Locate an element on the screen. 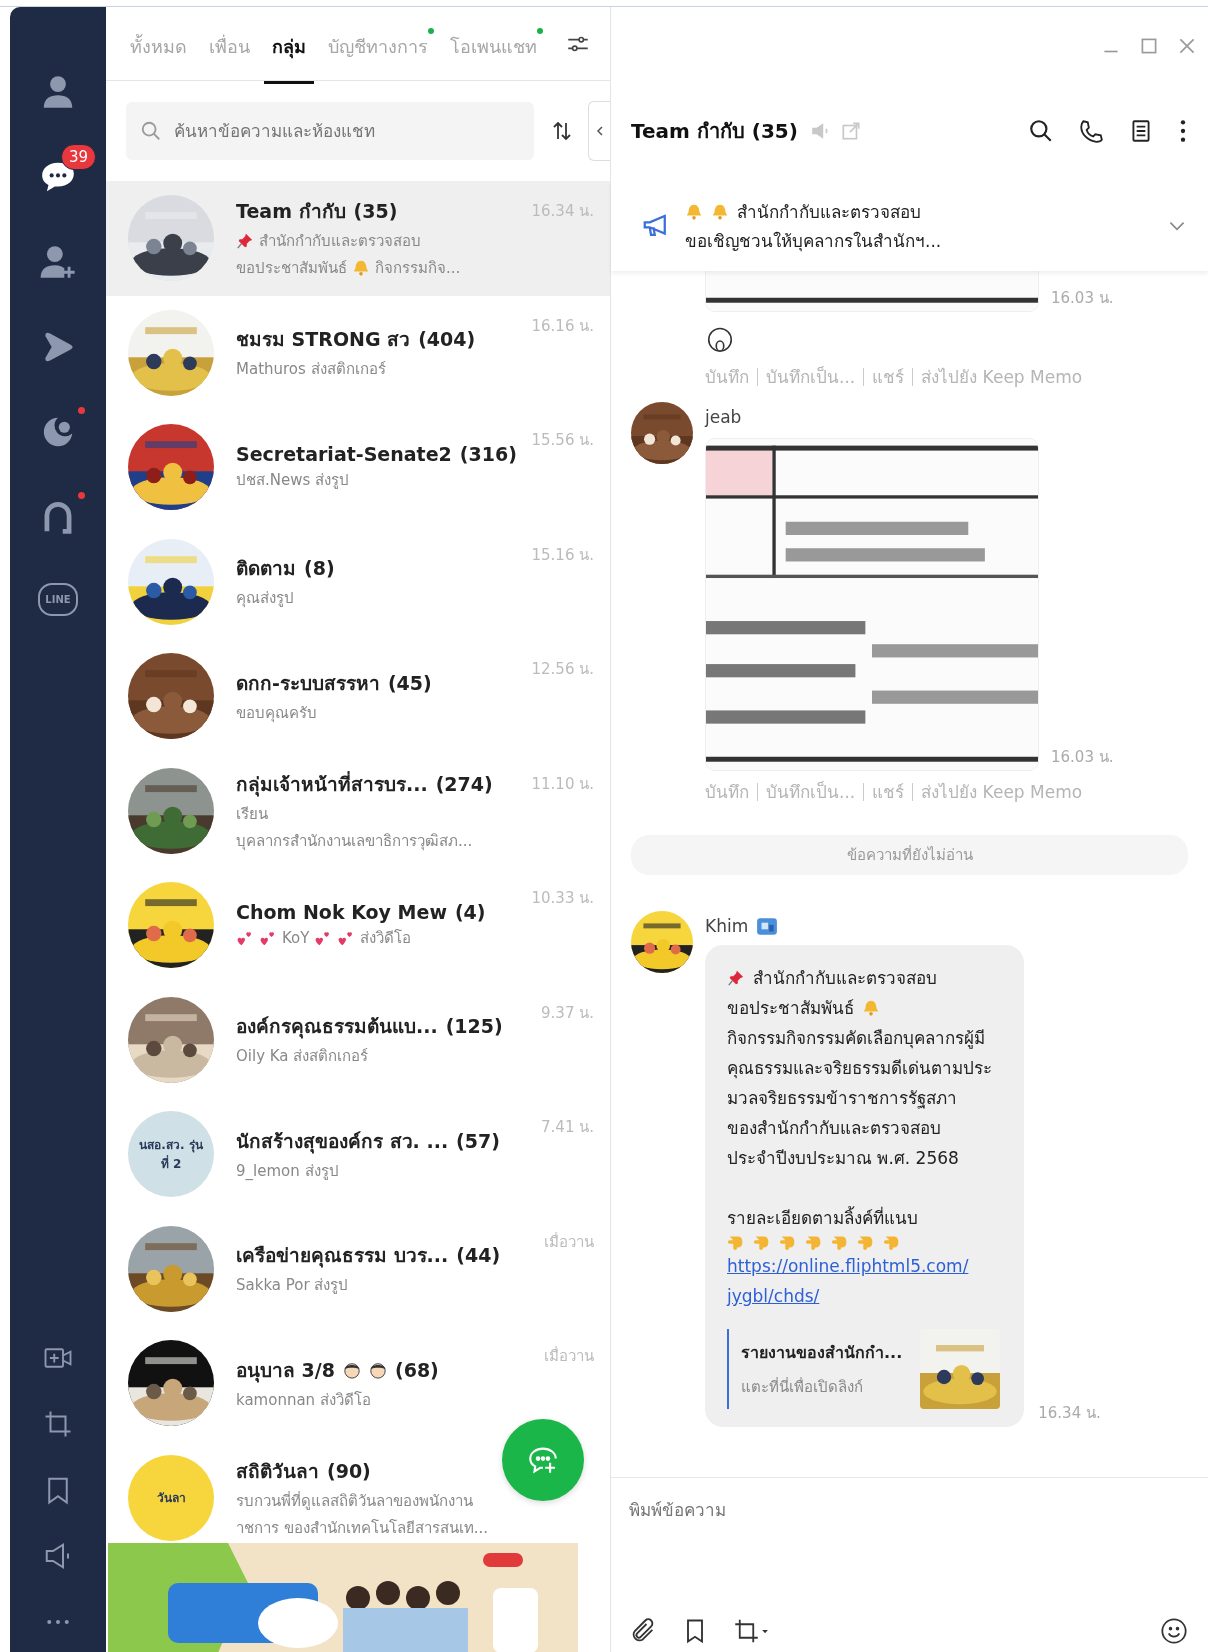  timestamp: 16.03 น. is located at coordinates (1082, 757).